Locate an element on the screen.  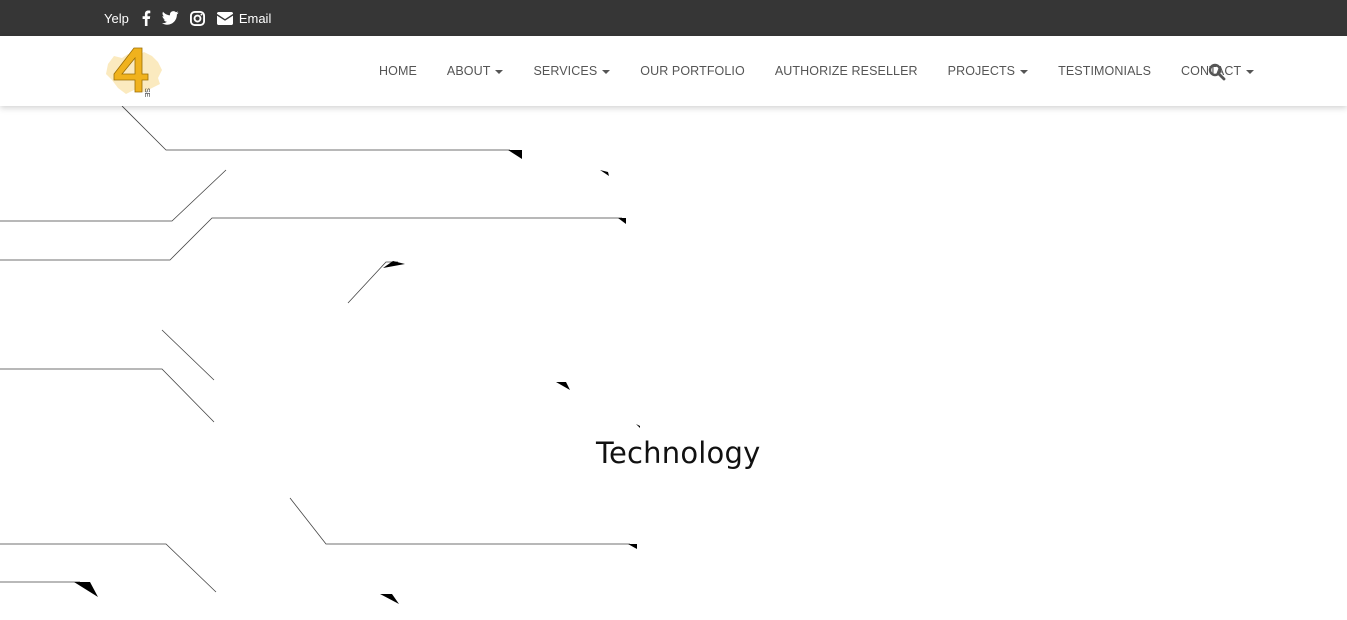
nav-home-label: HOME is located at coordinates (398, 71).